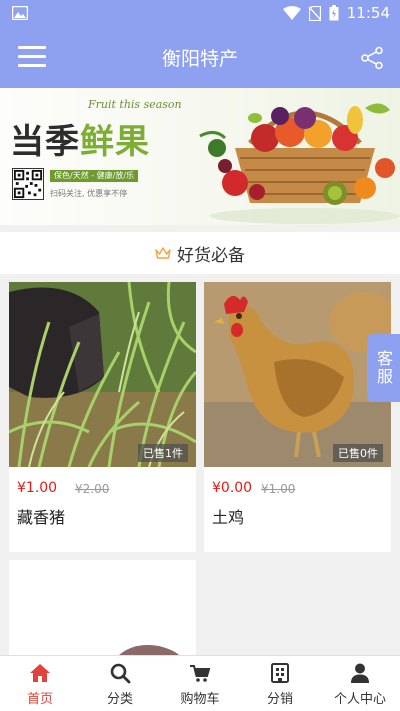 The height and width of the screenshot is (711, 400). I want to click on wifi-icon, so click(291, 13).